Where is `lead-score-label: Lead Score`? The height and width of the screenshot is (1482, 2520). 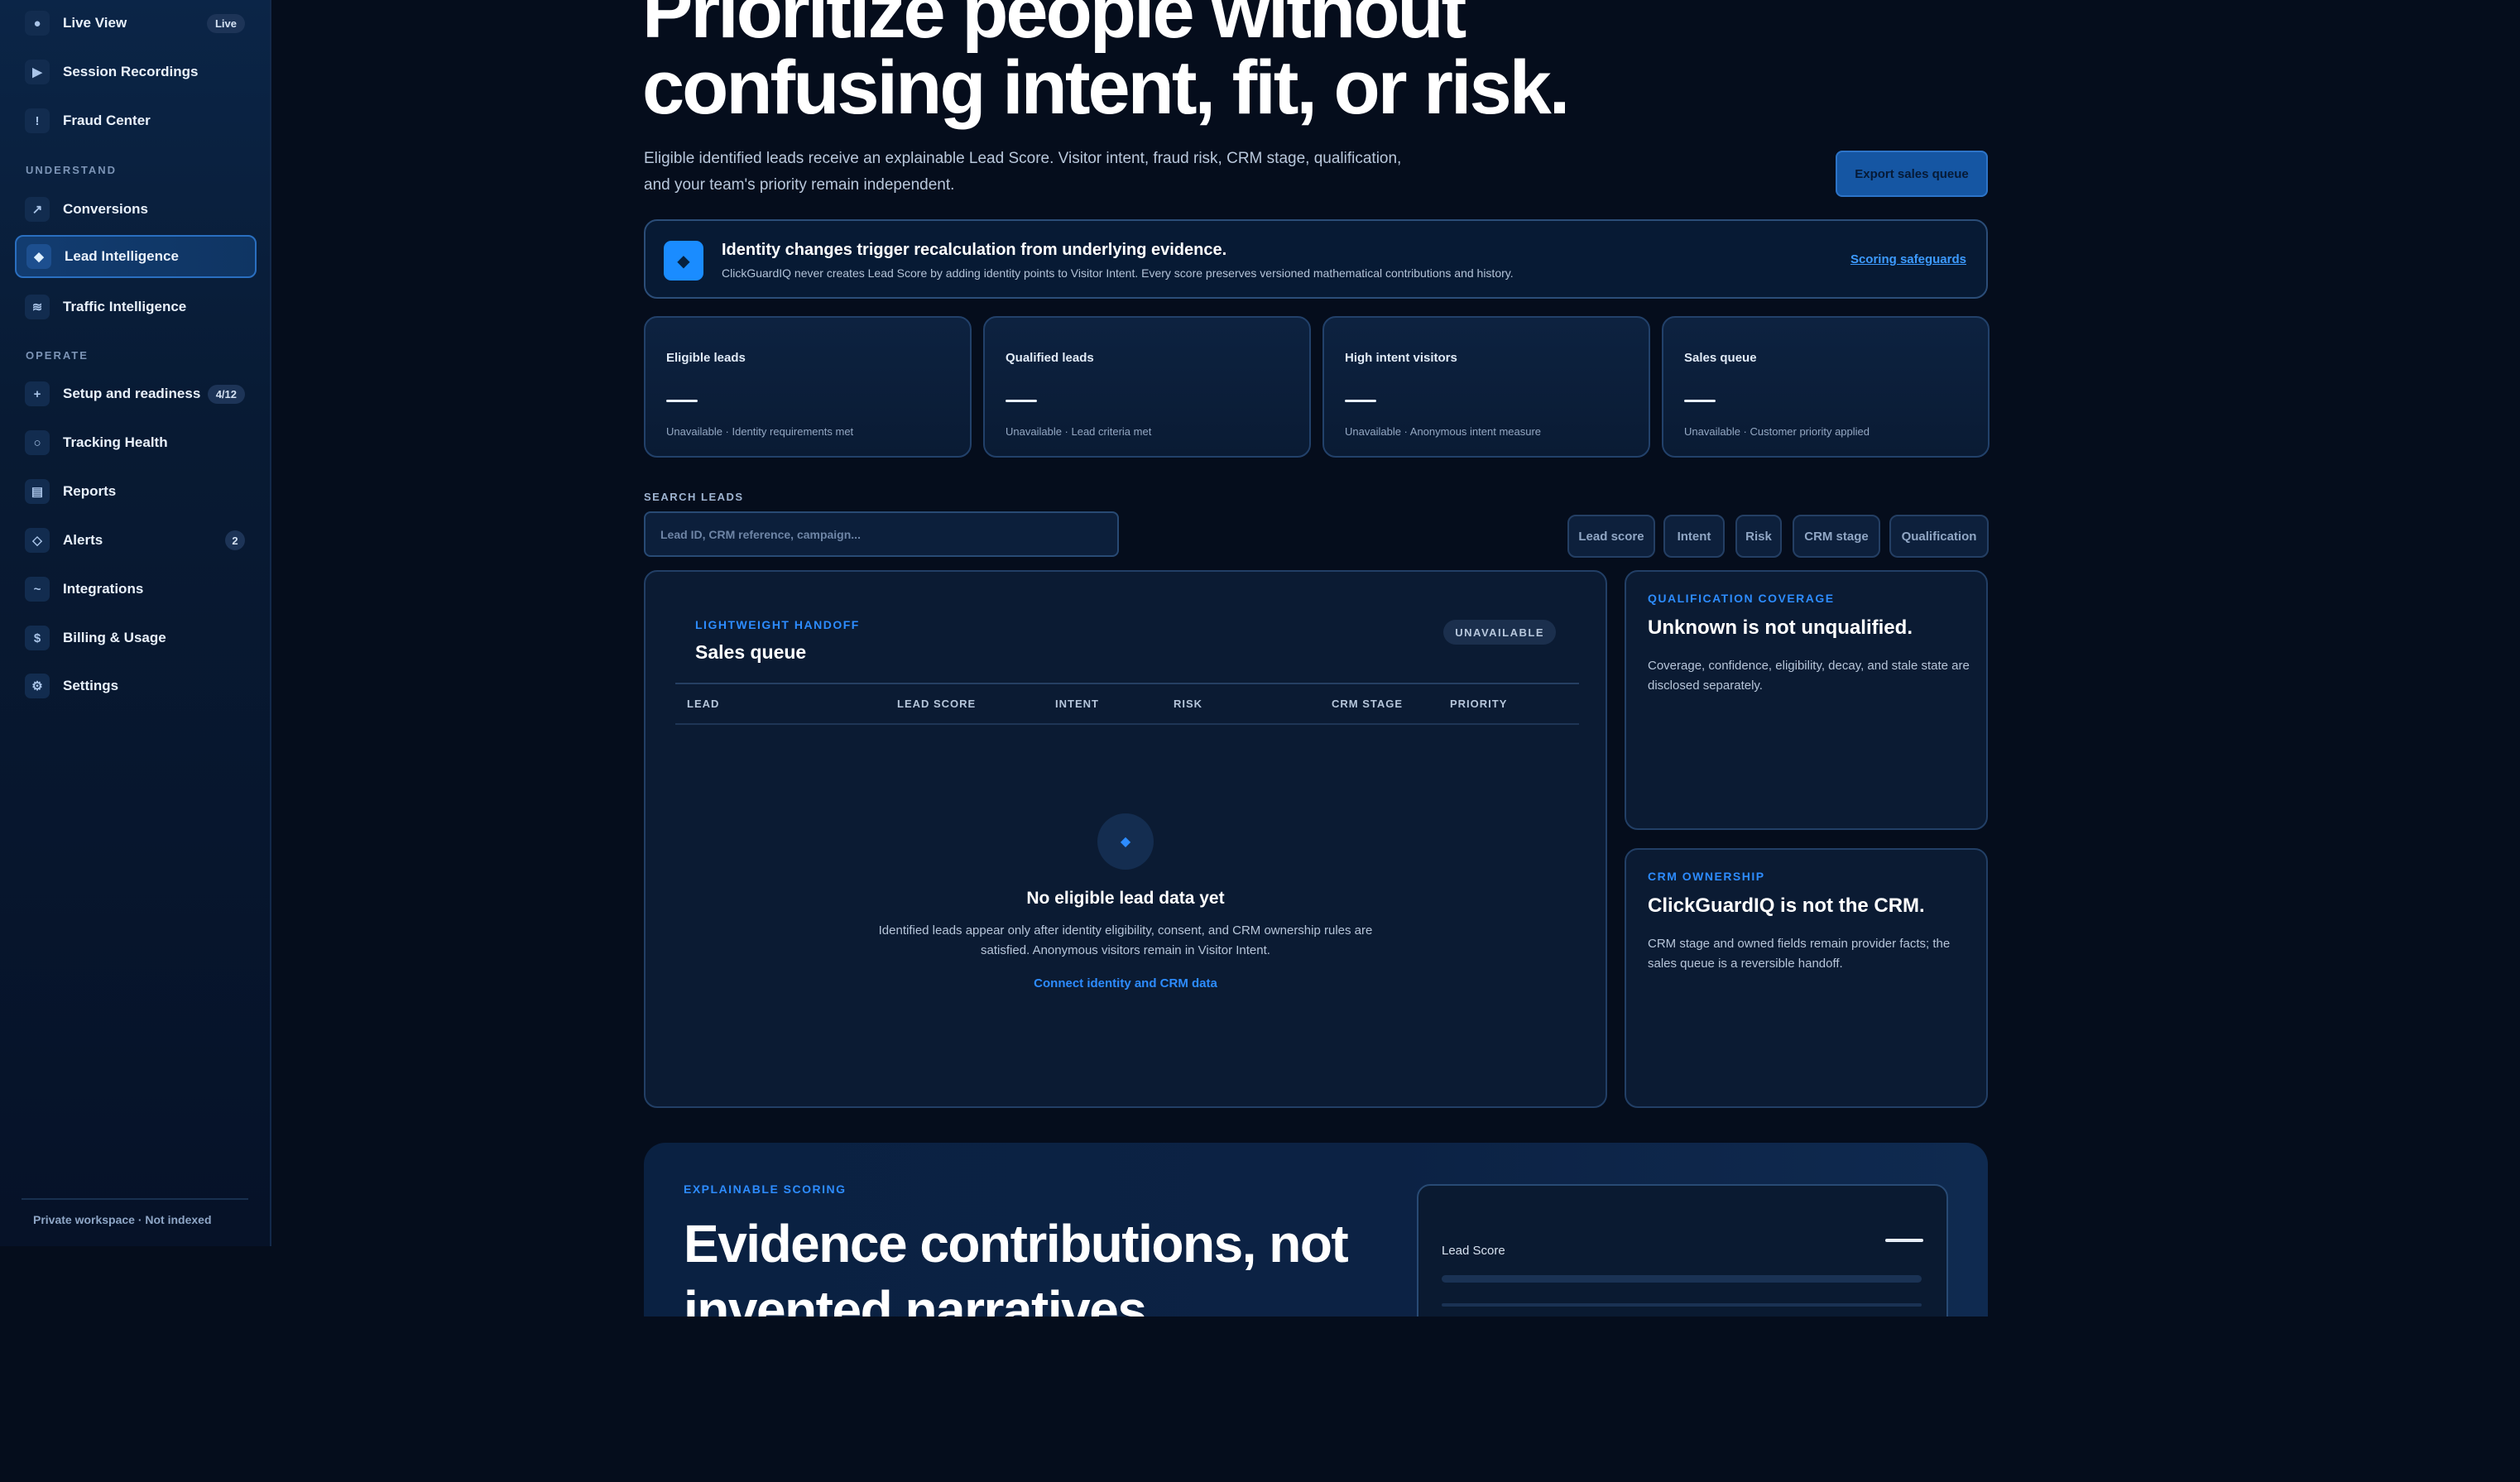
lead-score-label: Lead Score is located at coordinates (1473, 1251).